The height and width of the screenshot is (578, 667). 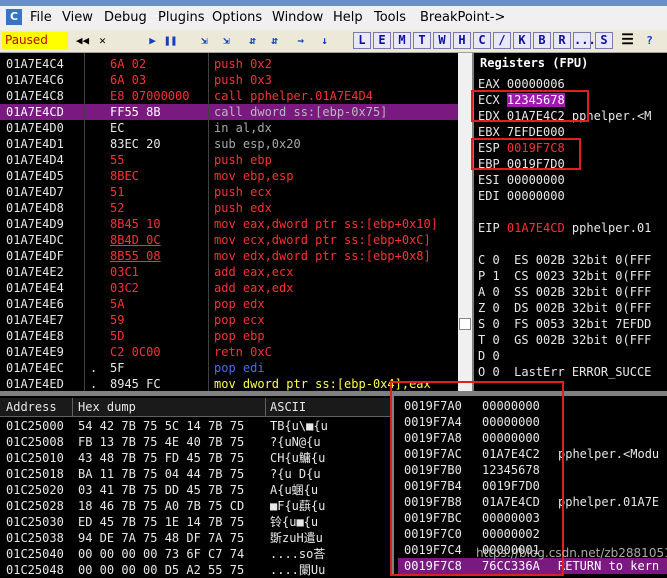 What do you see at coordinates (288, 407) in the screenshot?
I see `dump-header-ascii: ASCII` at bounding box center [288, 407].